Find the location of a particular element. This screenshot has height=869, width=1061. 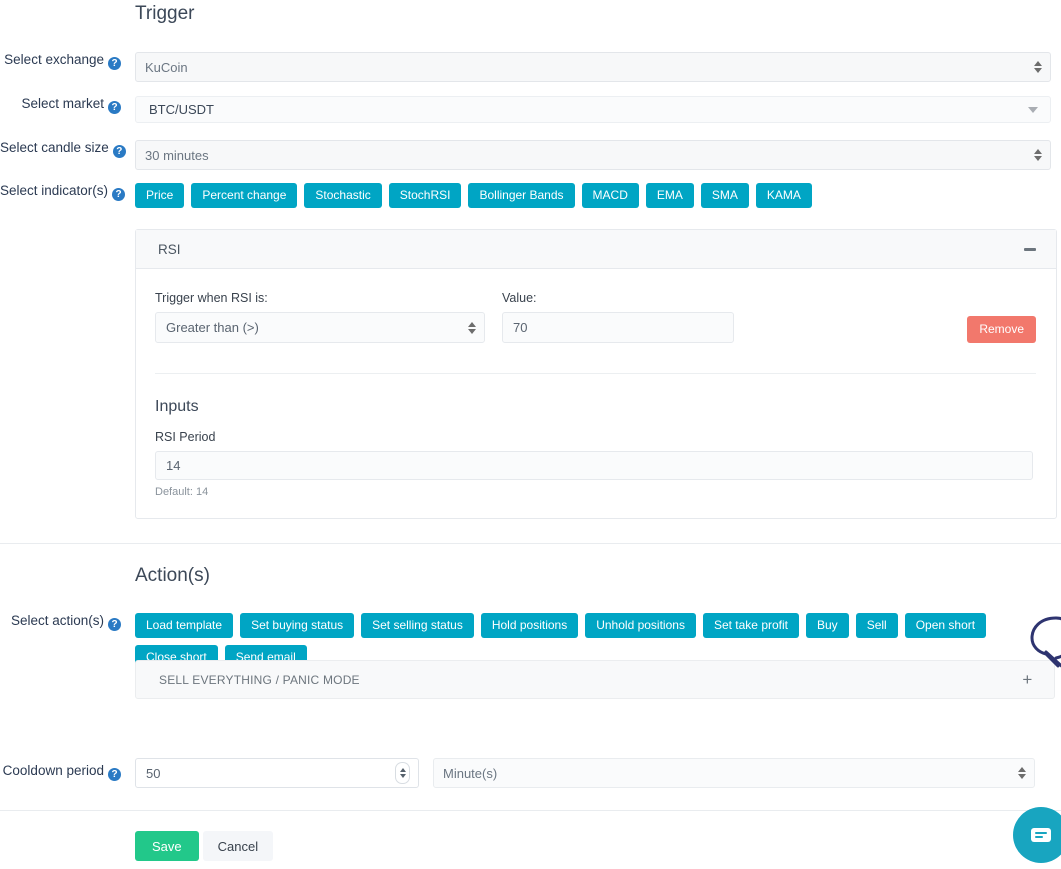

indicator-card-header: RSI is located at coordinates (596, 249).